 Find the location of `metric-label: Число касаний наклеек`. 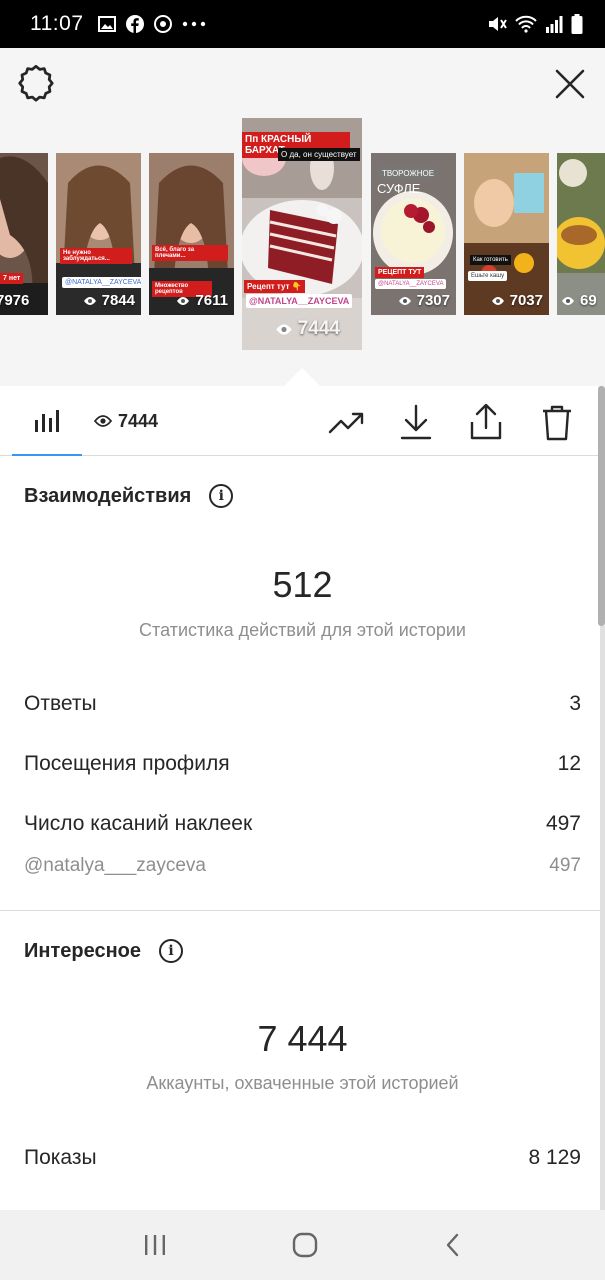

metric-label: Число касаний наклеек is located at coordinates (138, 823).